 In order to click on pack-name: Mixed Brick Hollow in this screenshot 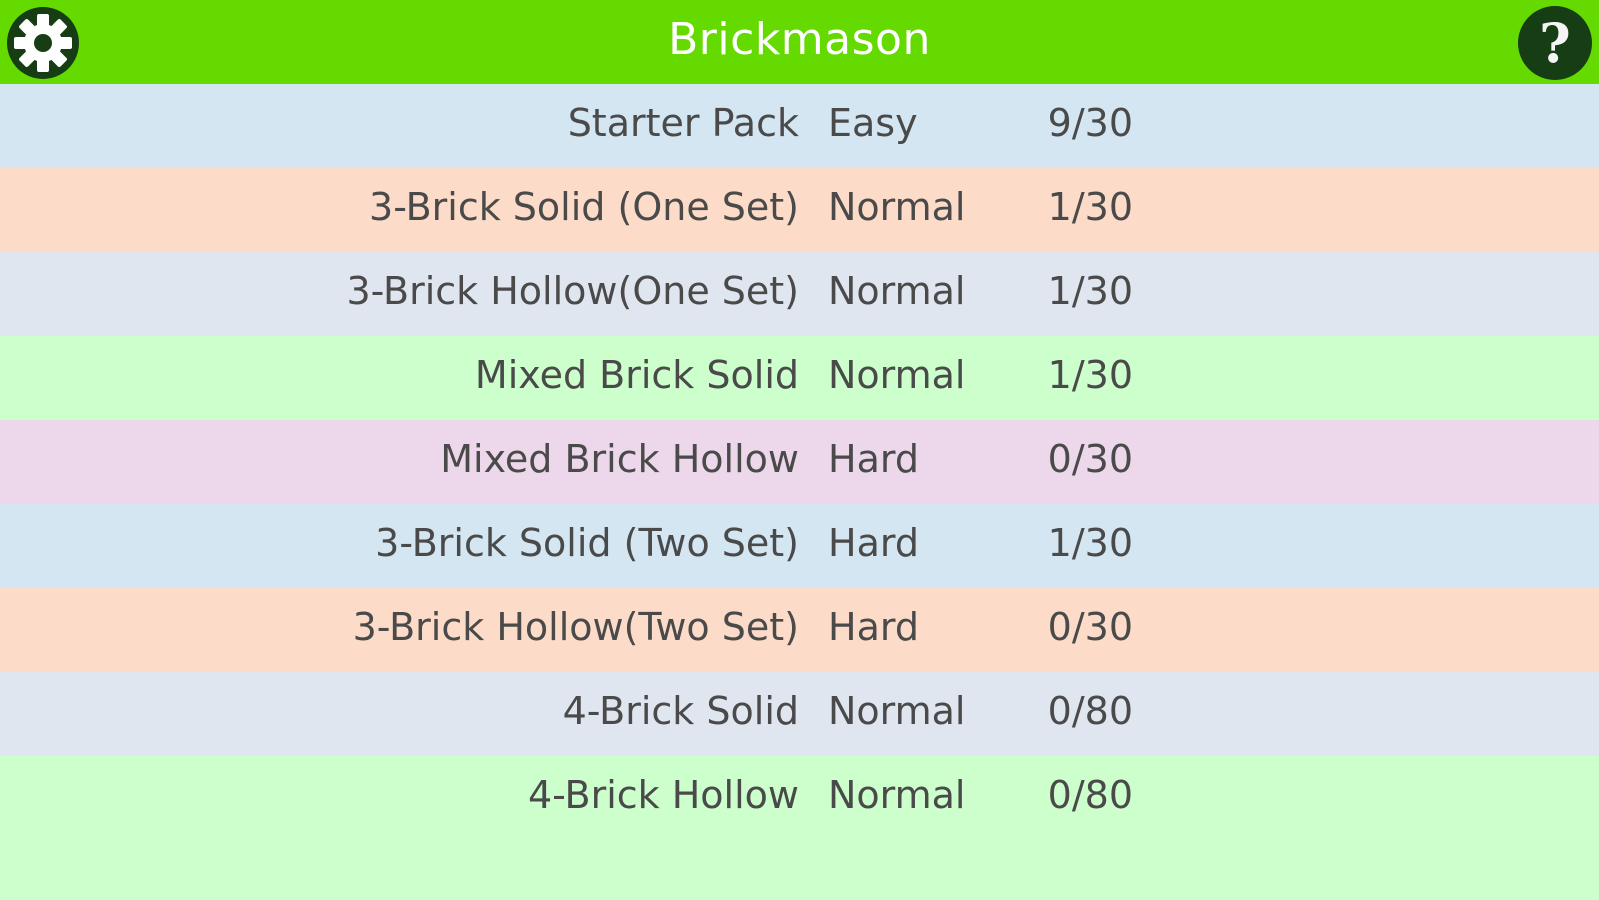, I will do `click(619, 459)`.